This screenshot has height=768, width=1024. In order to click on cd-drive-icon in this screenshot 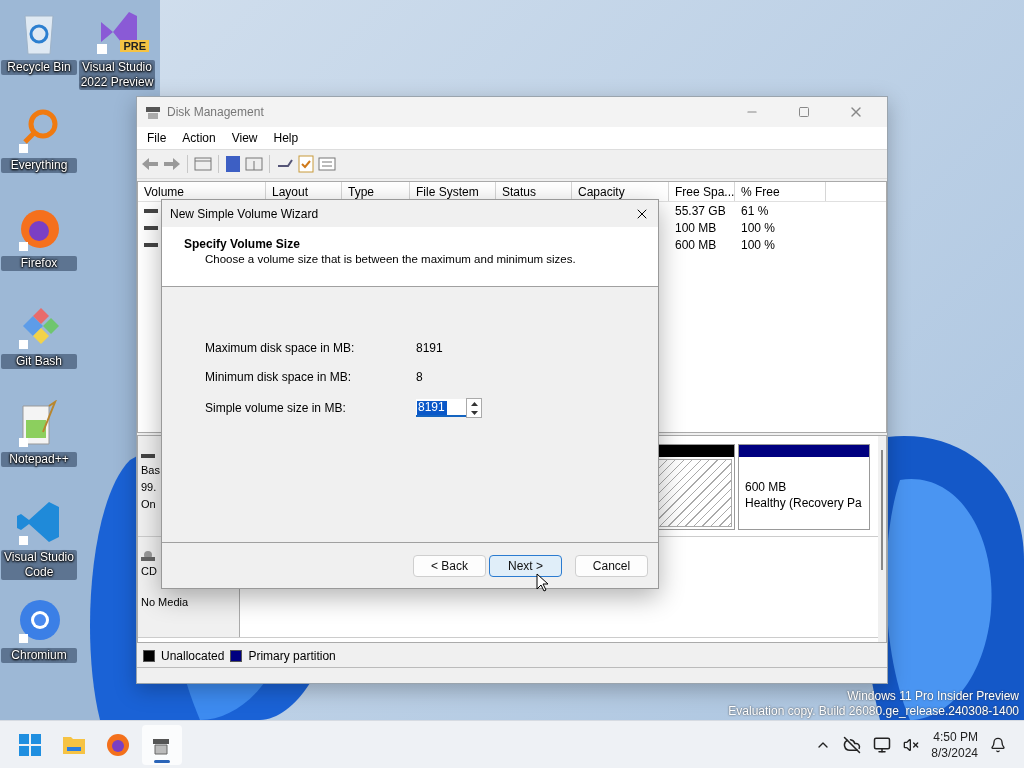, I will do `click(148, 556)`.